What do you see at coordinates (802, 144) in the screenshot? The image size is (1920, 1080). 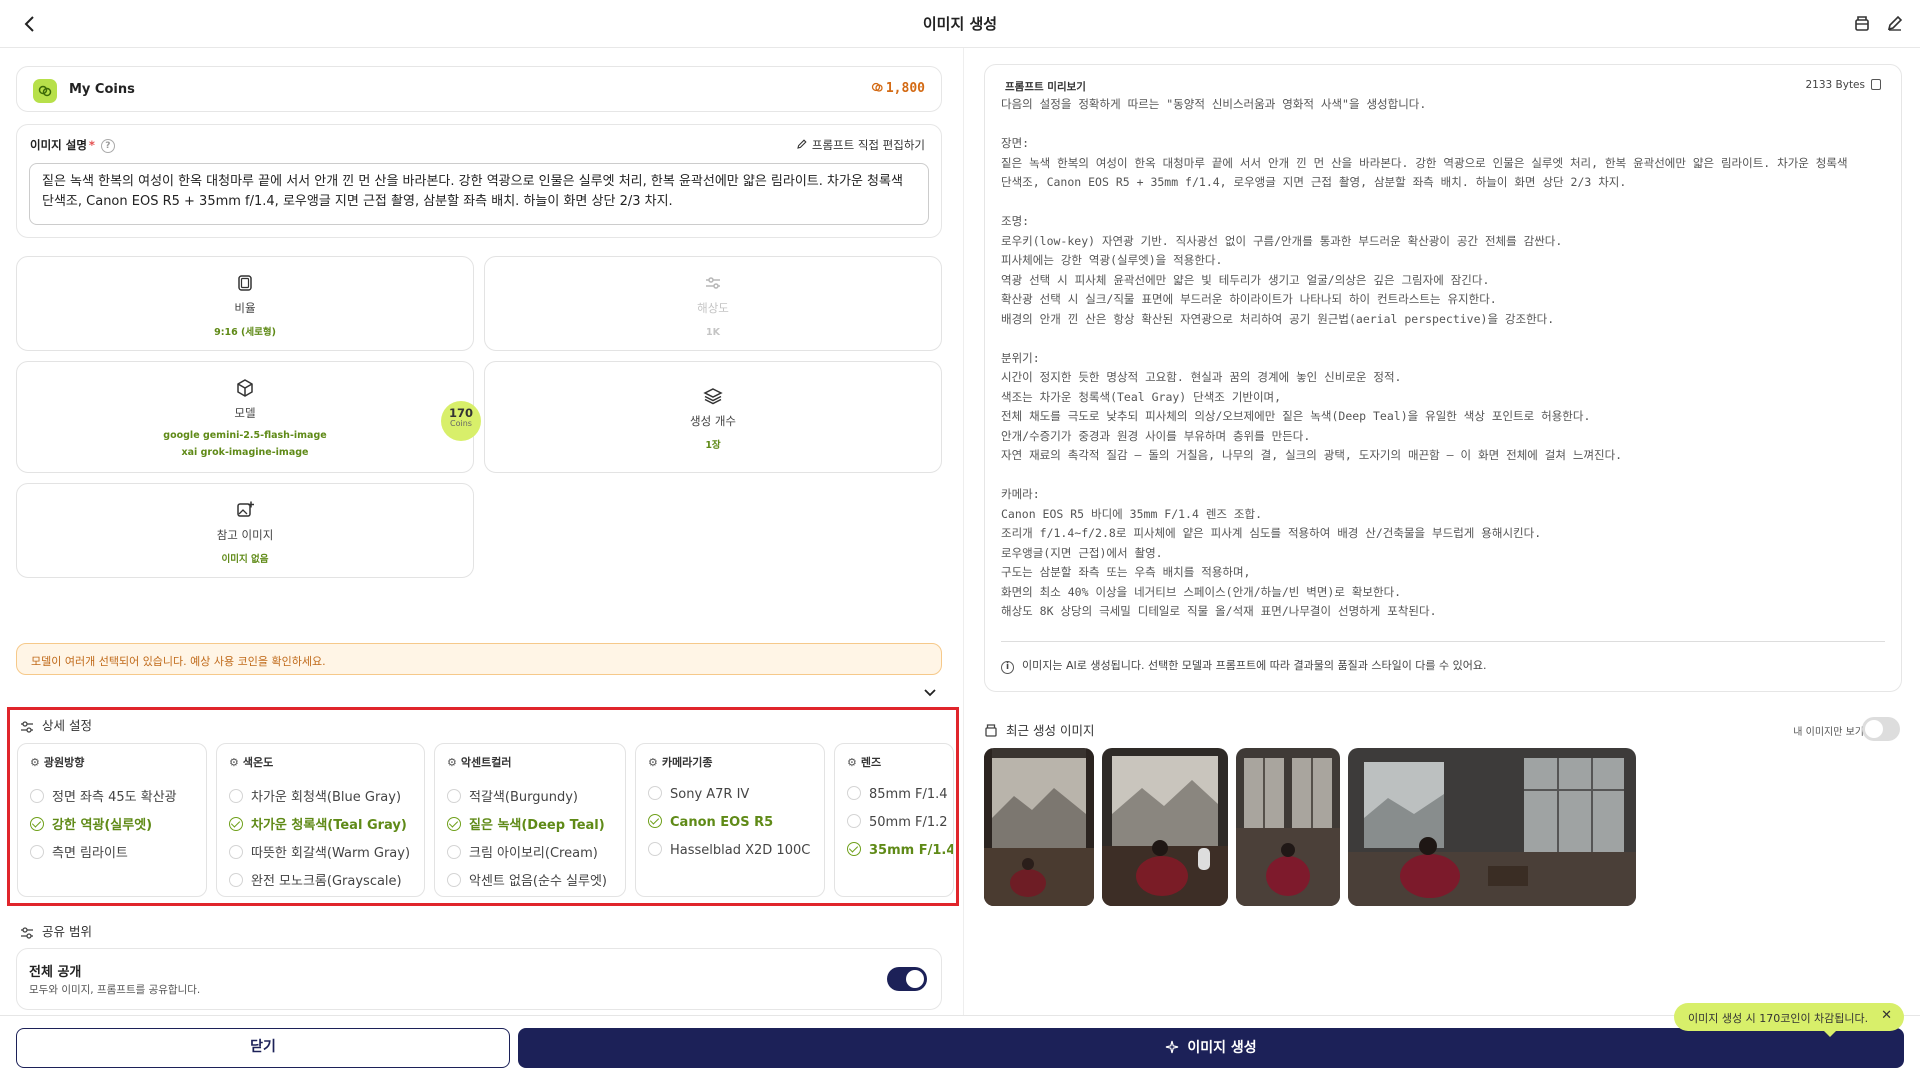 I see `pencil-icon` at bounding box center [802, 144].